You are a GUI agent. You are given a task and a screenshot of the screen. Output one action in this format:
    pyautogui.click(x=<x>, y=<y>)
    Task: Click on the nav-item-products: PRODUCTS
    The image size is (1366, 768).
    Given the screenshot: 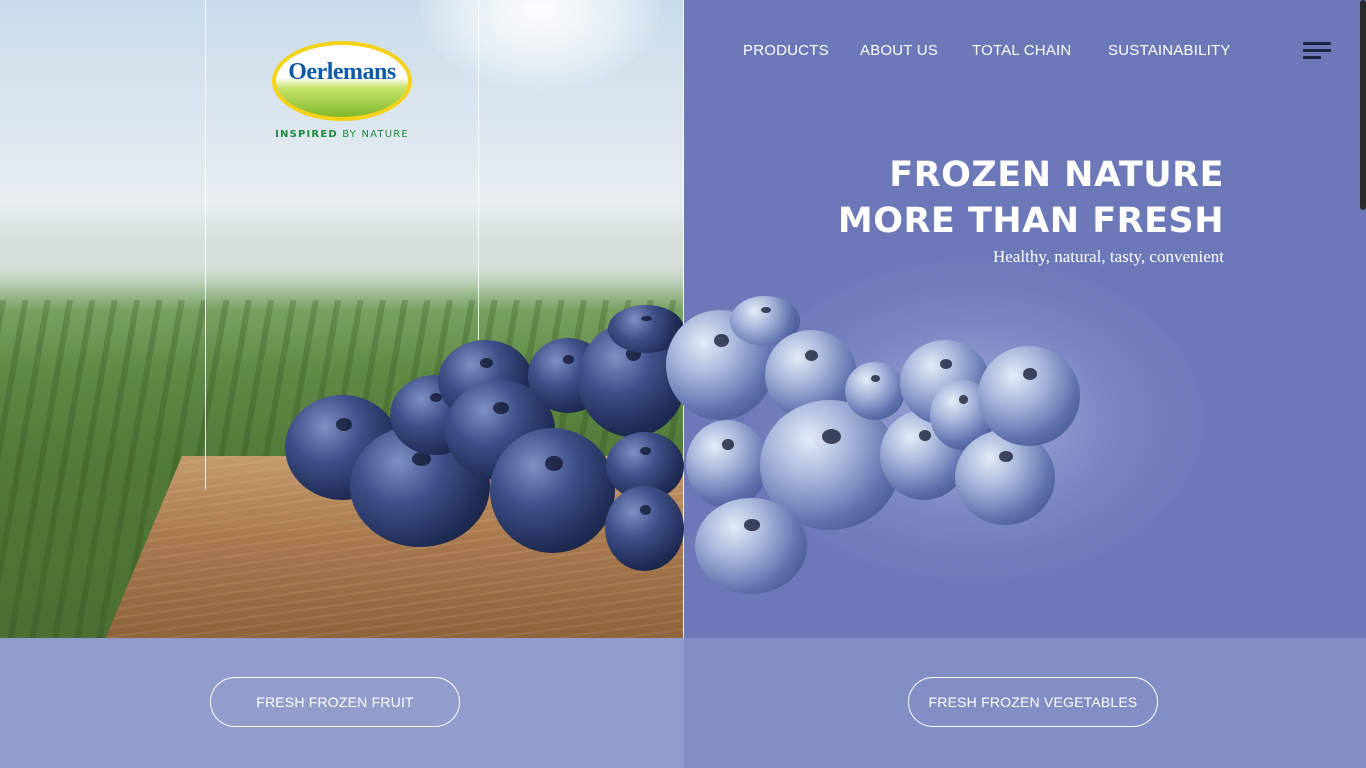 What is the action you would take?
    pyautogui.click(x=786, y=50)
    